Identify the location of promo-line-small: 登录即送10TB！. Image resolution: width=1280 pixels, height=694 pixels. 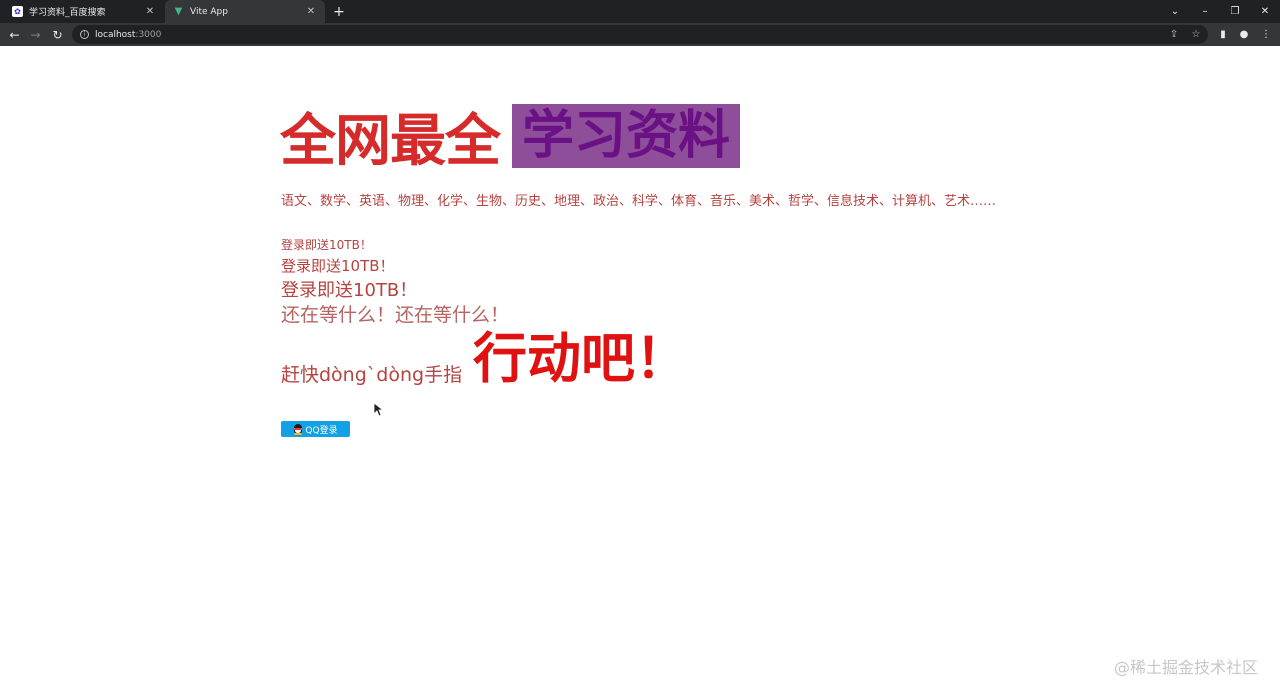
(326, 245).